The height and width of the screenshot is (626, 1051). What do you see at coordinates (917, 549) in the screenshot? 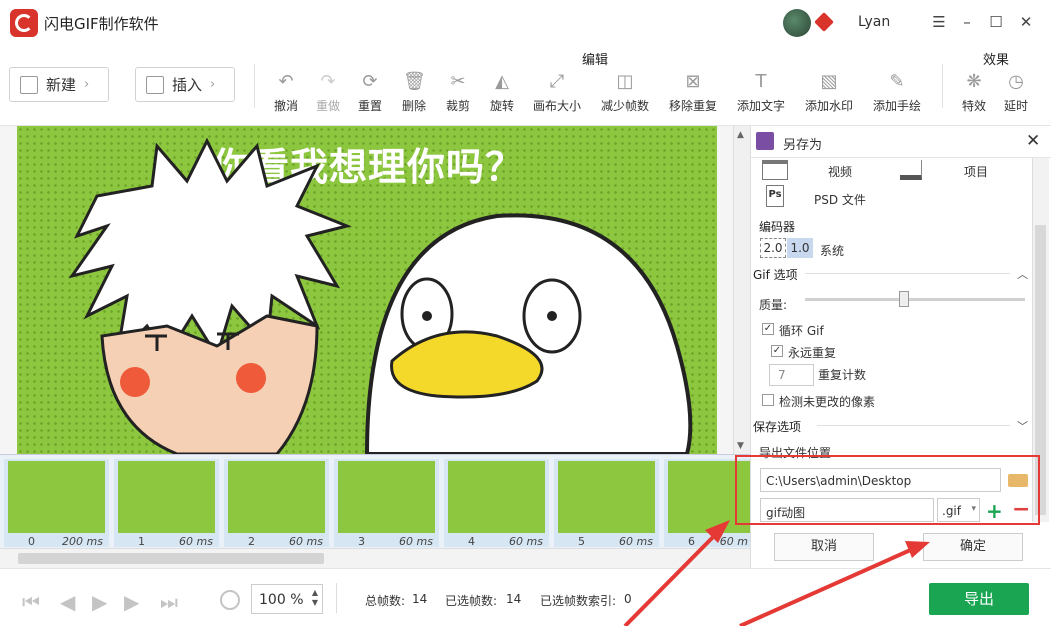
I see `arrow-head` at bounding box center [917, 549].